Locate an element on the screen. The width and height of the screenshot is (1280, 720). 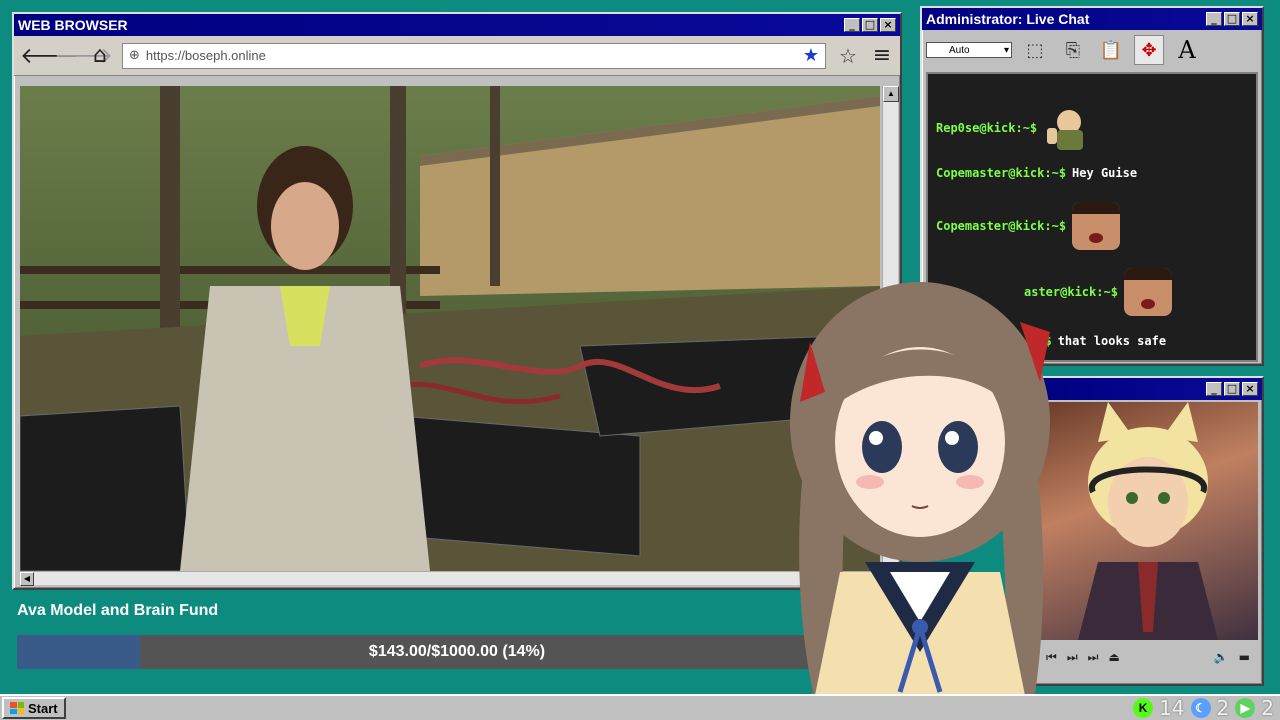
chat-titlebar: Administrator: Live Chat _ □ × is located at coordinates (1092, 19).